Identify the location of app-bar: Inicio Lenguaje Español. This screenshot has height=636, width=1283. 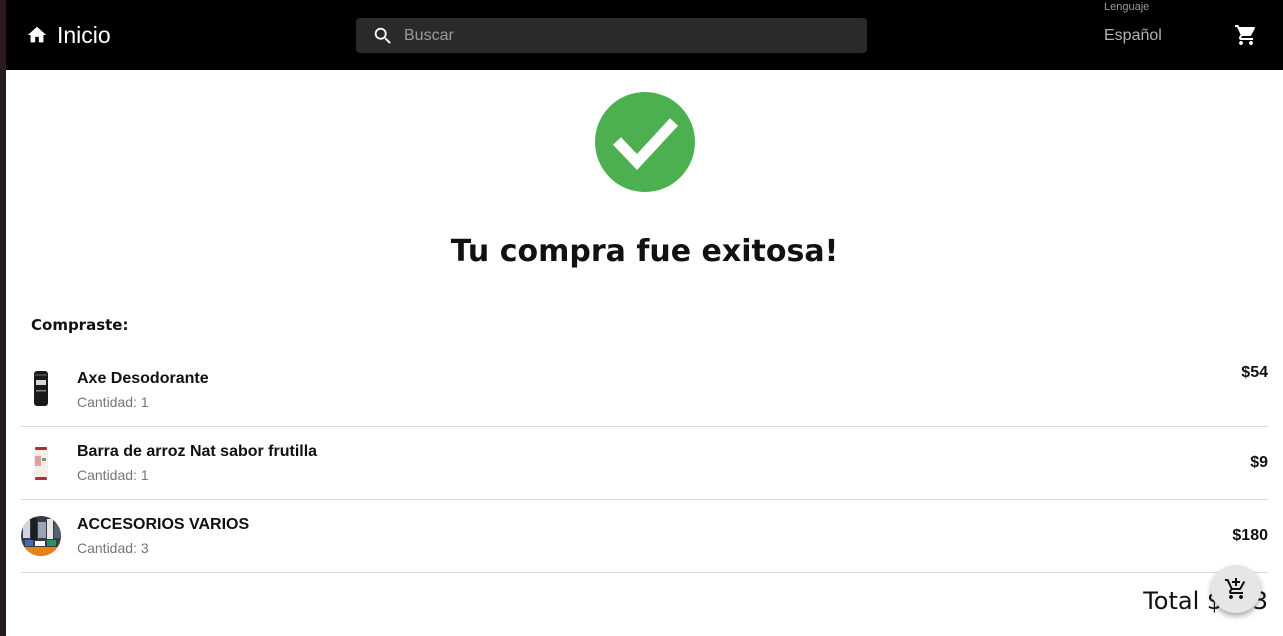
(644, 35).